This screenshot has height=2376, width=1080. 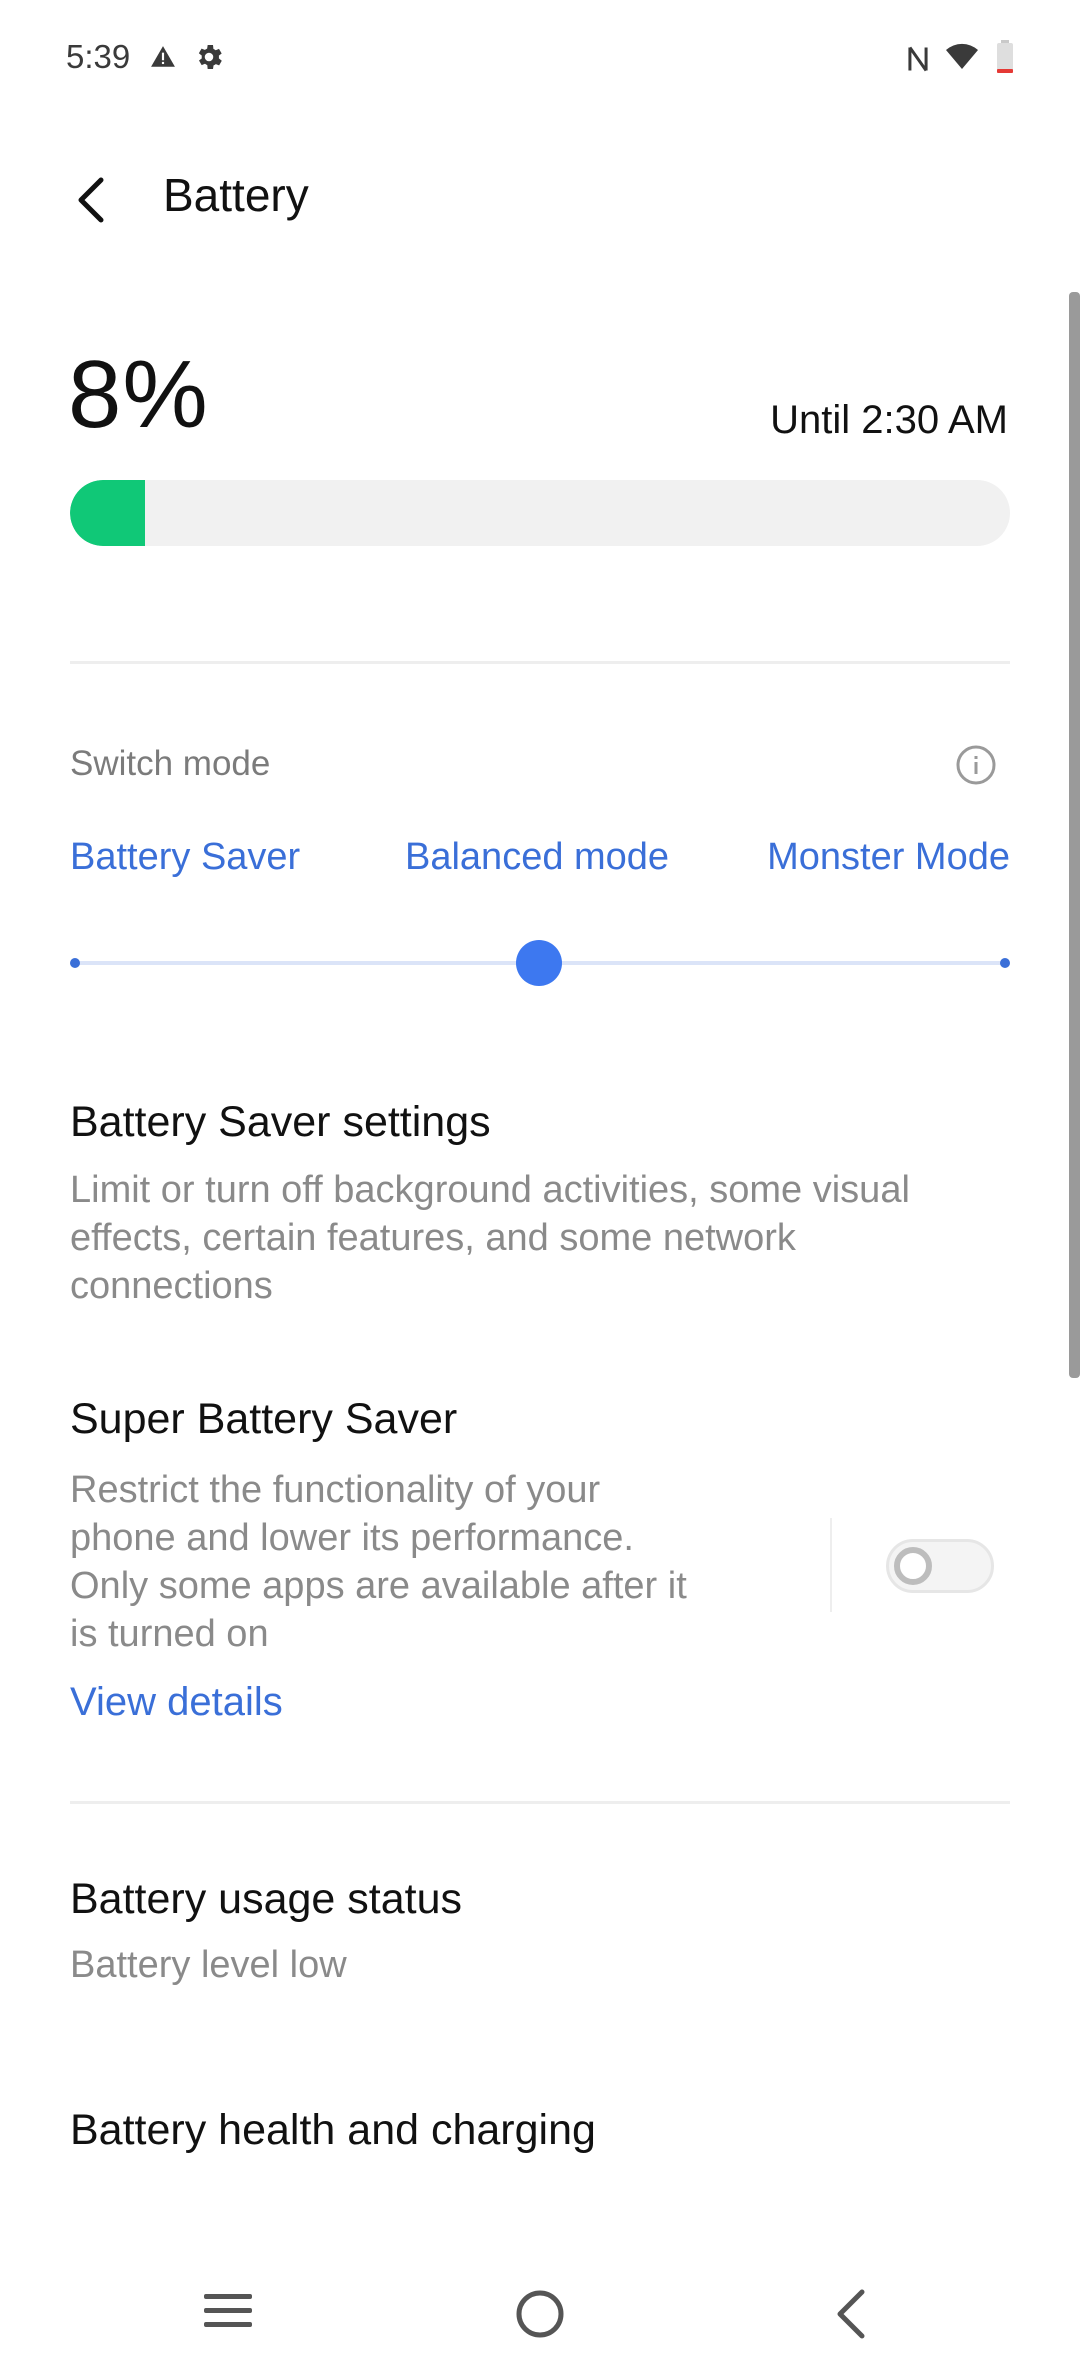 What do you see at coordinates (1005, 963) in the screenshot?
I see `slider-stop-right` at bounding box center [1005, 963].